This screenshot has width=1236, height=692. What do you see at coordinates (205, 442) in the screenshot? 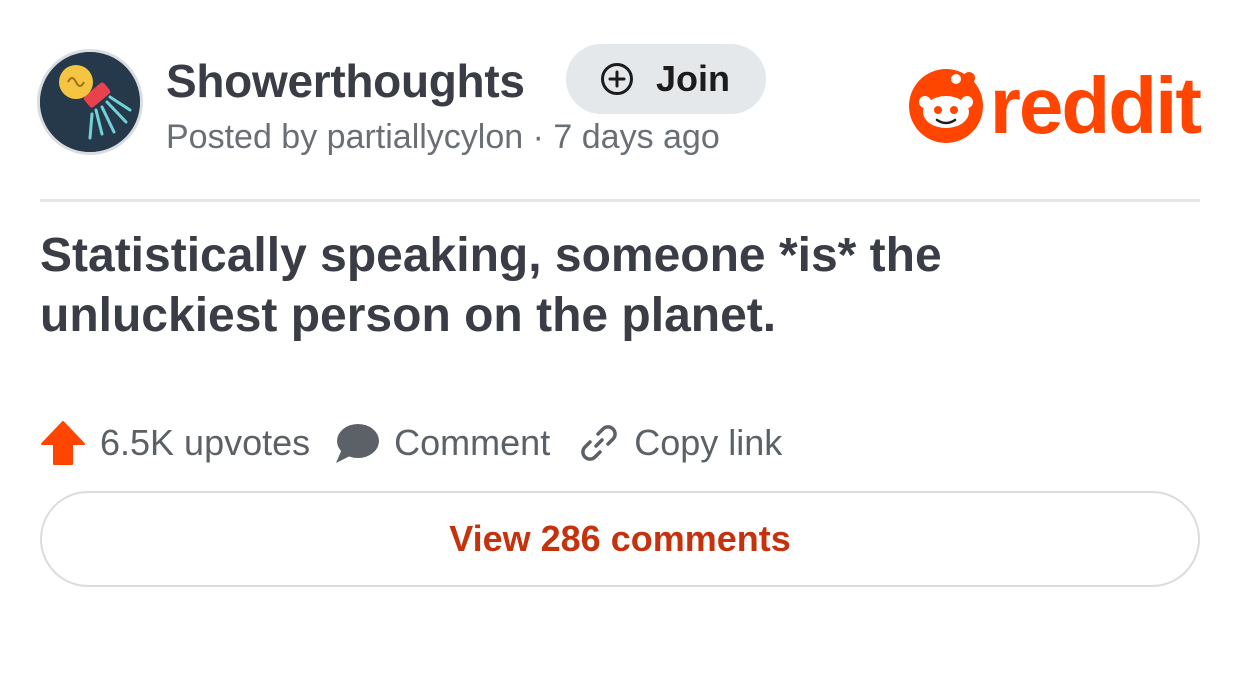
I see `upvotes-count: 6.5K upvotes` at bounding box center [205, 442].